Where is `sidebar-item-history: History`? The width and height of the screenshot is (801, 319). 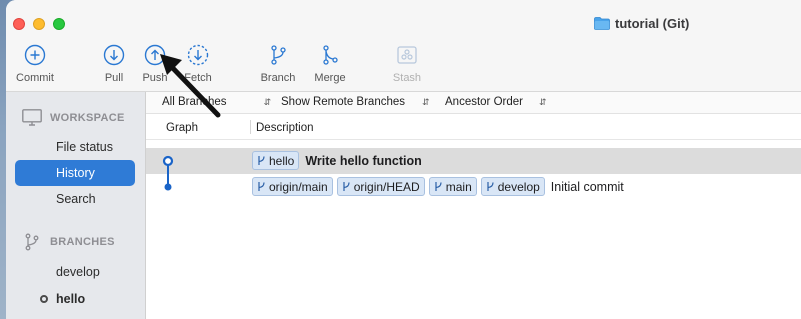
sidebar-item-history: History is located at coordinates (75, 173).